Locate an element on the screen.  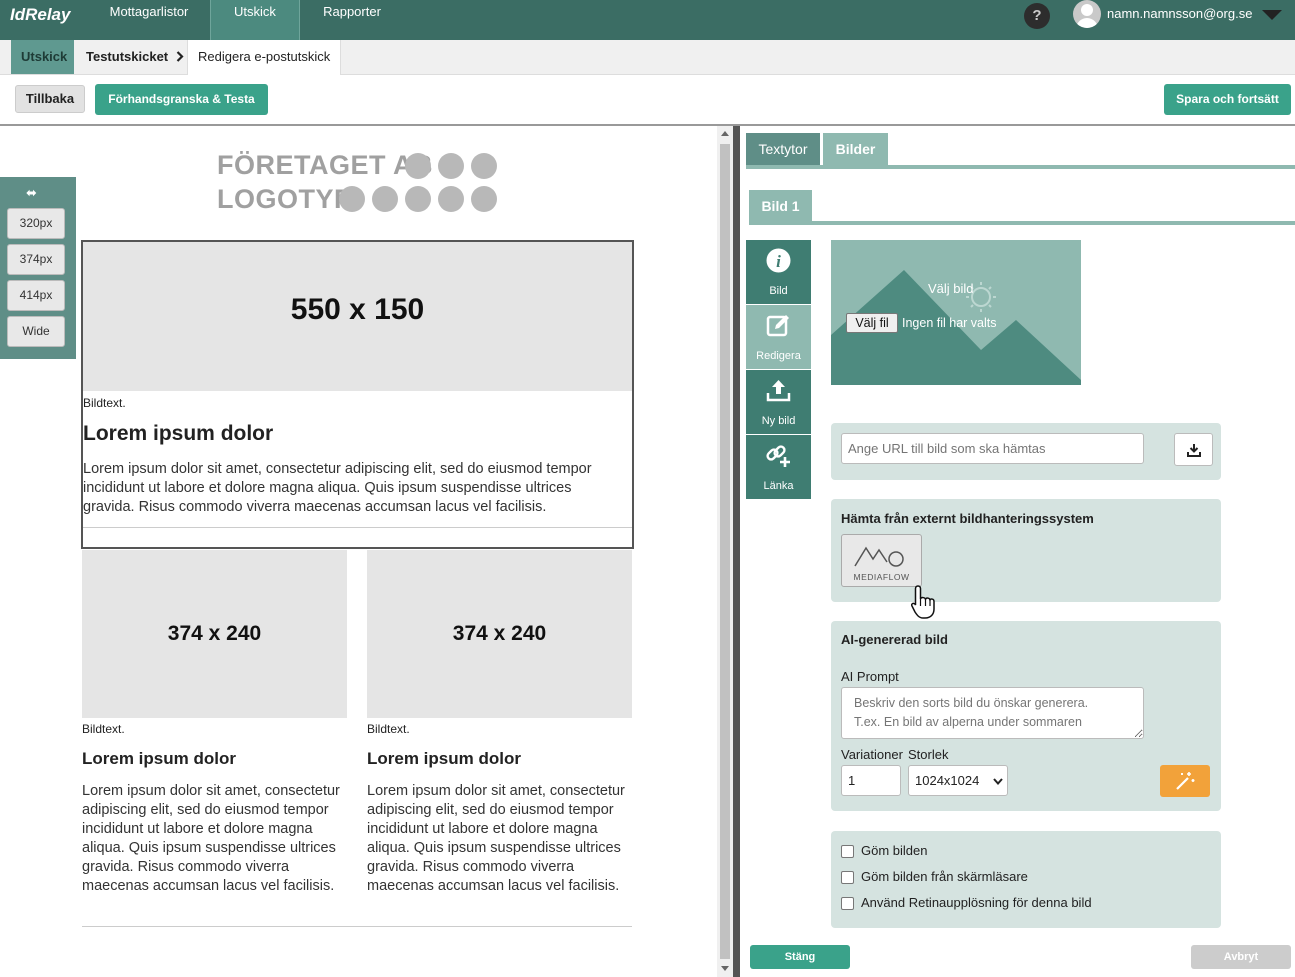
generate-ai-button is located at coordinates (1185, 781).